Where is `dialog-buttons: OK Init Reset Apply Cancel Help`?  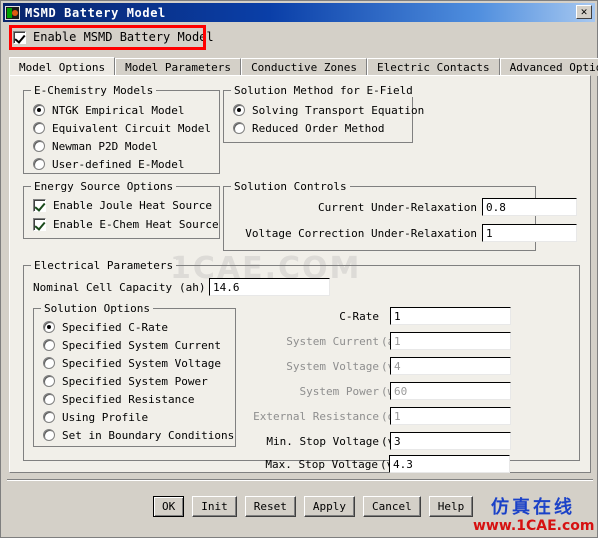 dialog-buttons: OK Init Reset Apply Cancel Help is located at coordinates (313, 506).